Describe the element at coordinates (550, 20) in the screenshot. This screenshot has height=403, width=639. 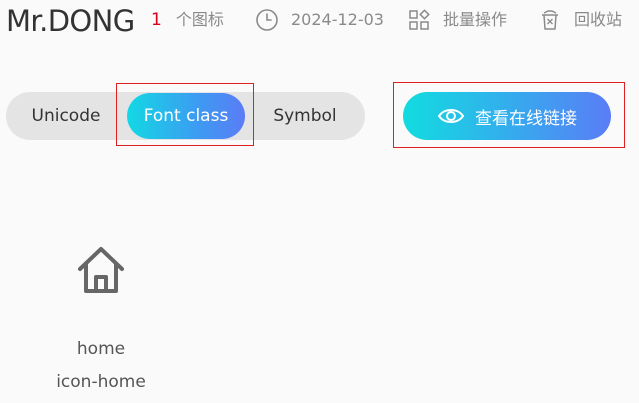
I see `trash-icon` at that location.